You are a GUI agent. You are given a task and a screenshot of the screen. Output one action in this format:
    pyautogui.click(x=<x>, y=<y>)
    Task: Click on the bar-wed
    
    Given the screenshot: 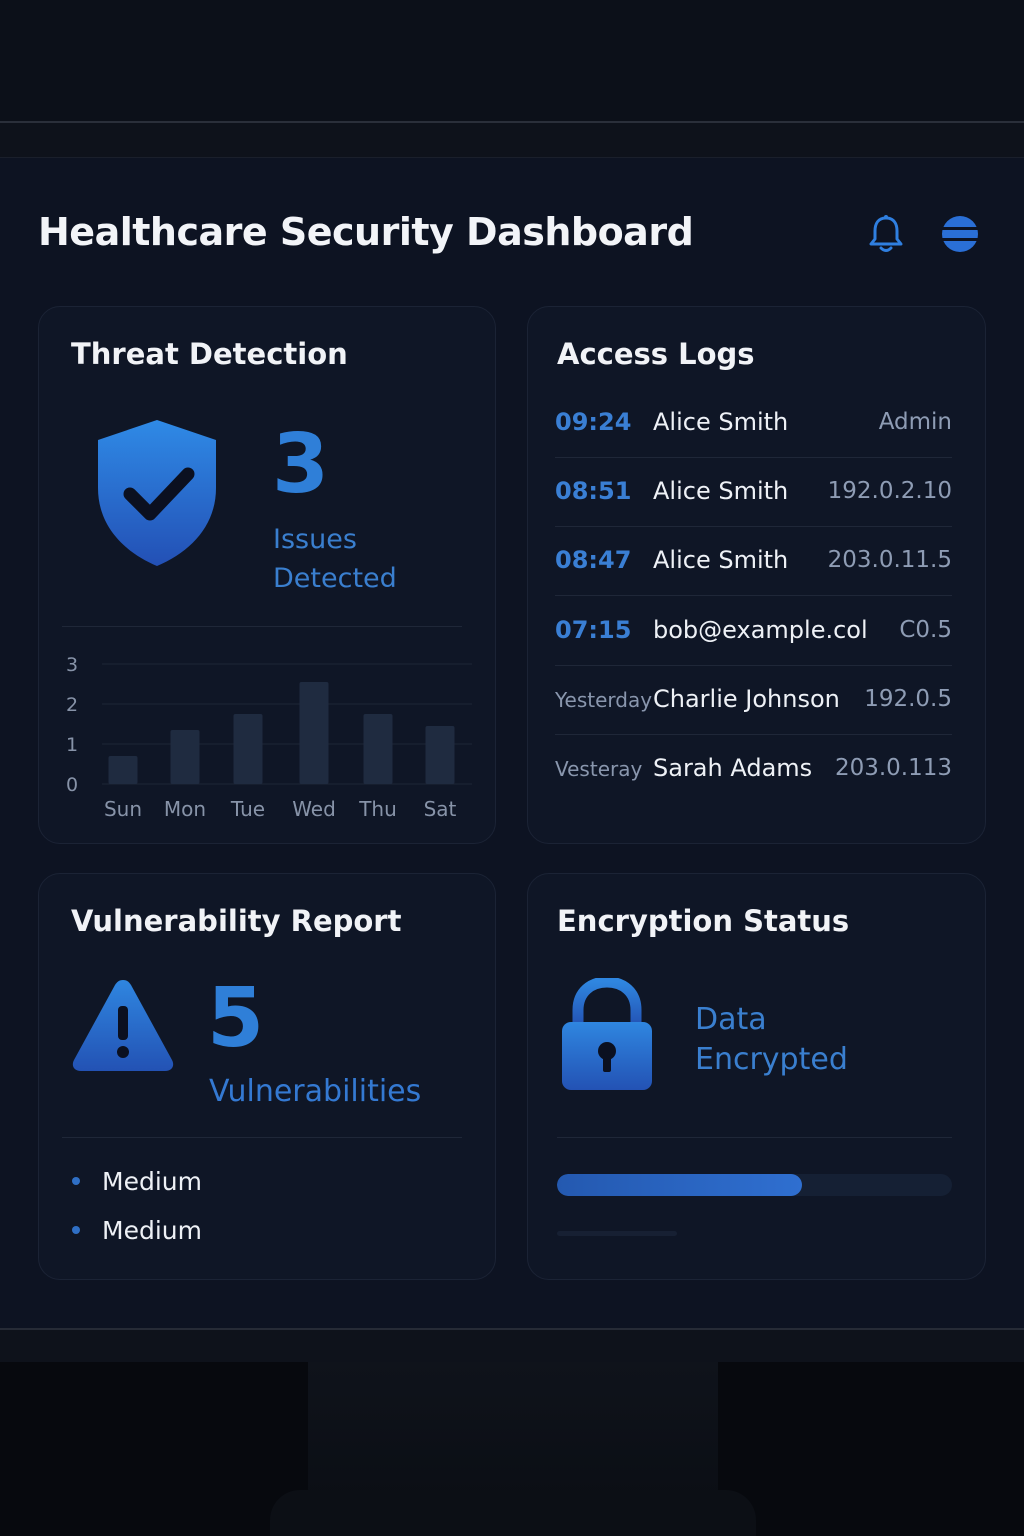 What is the action you would take?
    pyautogui.click(x=314, y=733)
    